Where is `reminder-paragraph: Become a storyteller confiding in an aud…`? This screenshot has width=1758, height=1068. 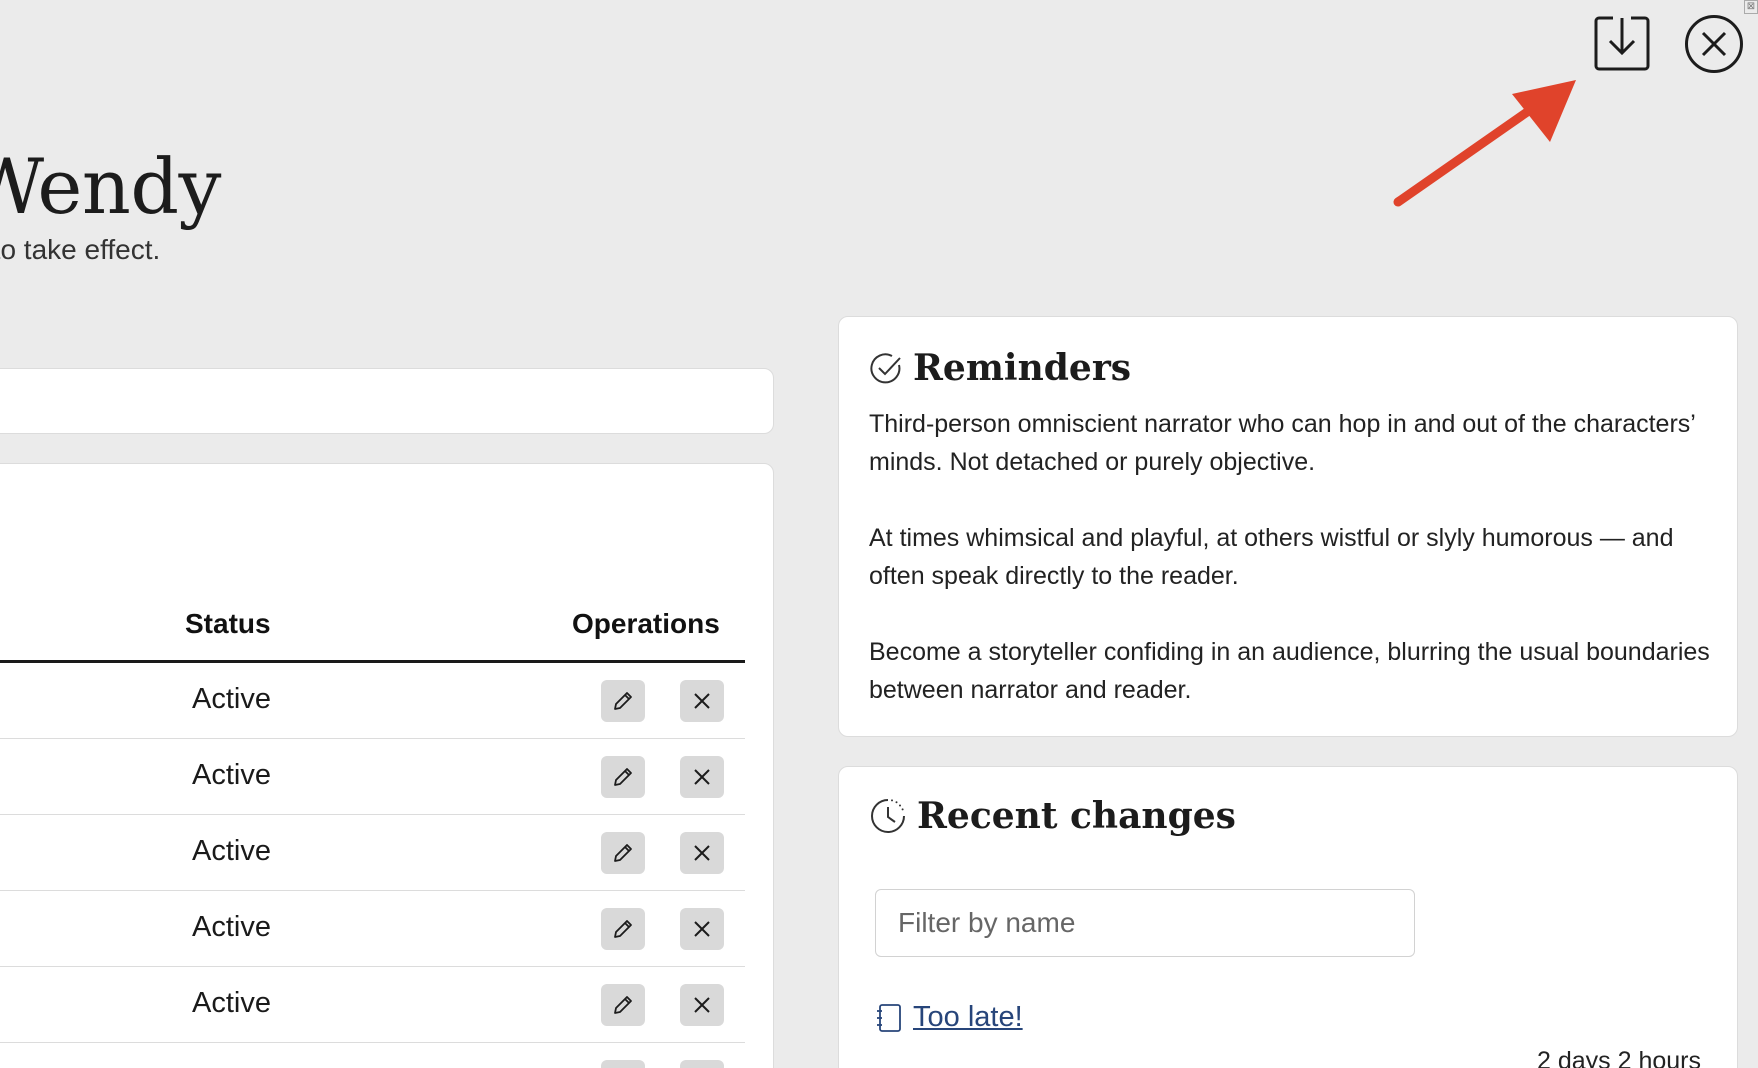
reminder-paragraph: Become a storyteller confiding in an aud… is located at coordinates (1289, 671).